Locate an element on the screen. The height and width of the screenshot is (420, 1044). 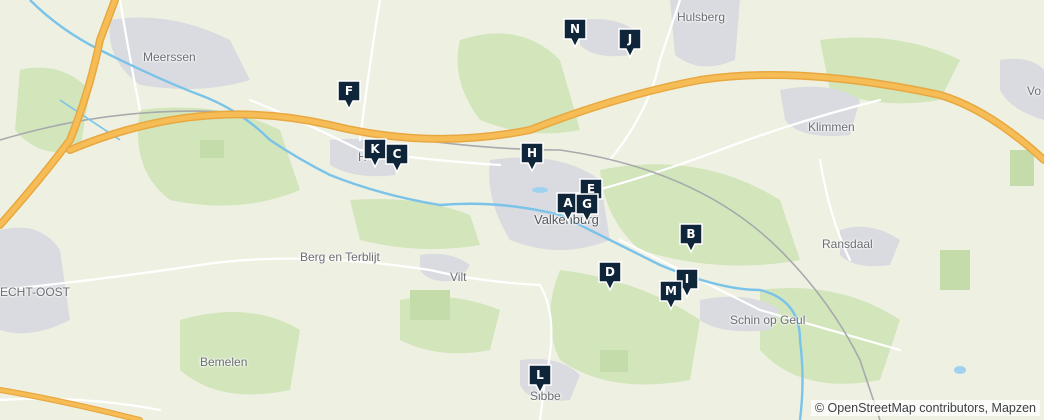
map-marker-h: H is located at coordinates (532, 157).